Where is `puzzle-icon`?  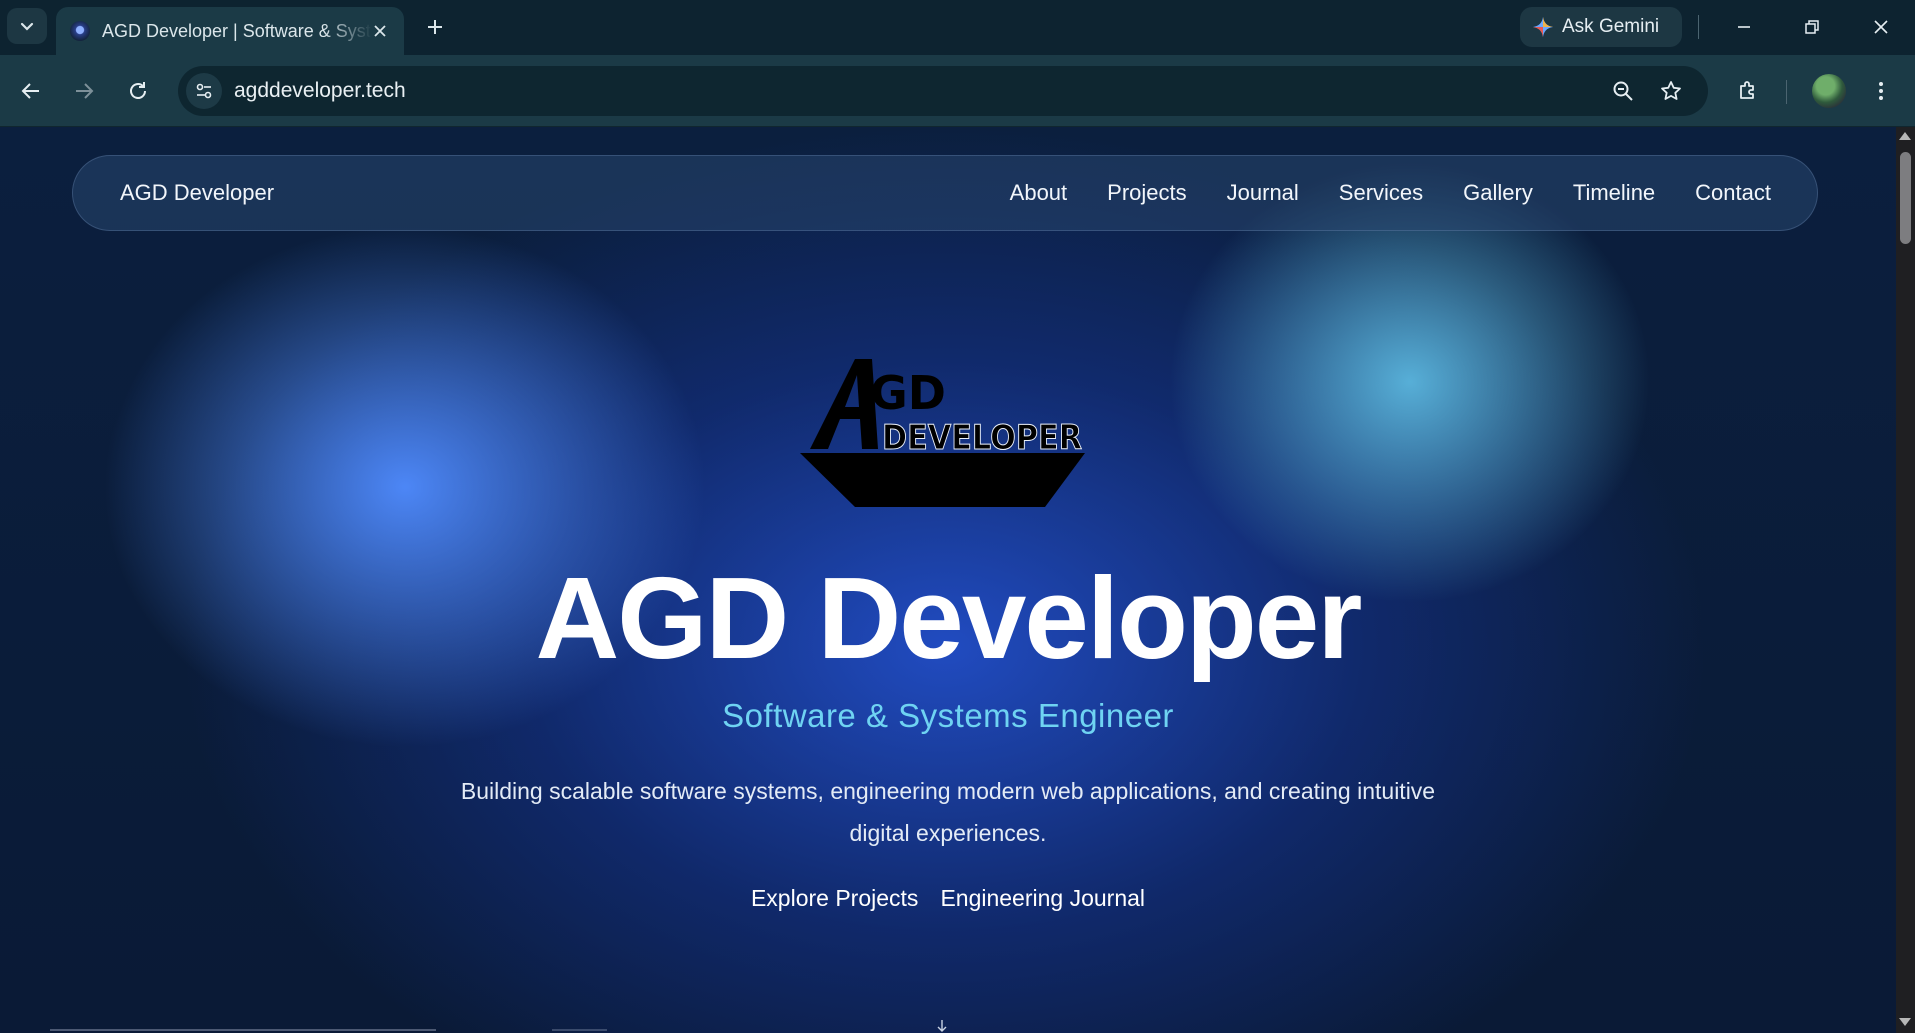 puzzle-icon is located at coordinates (1747, 90).